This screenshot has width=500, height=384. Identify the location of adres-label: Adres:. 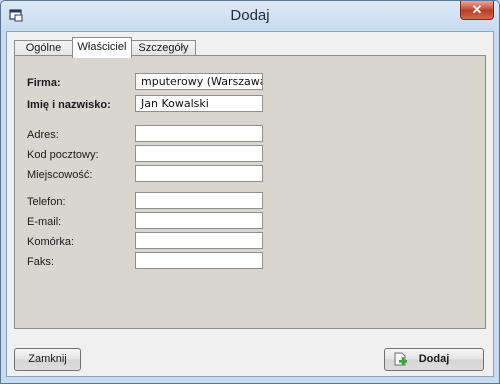
(43, 135).